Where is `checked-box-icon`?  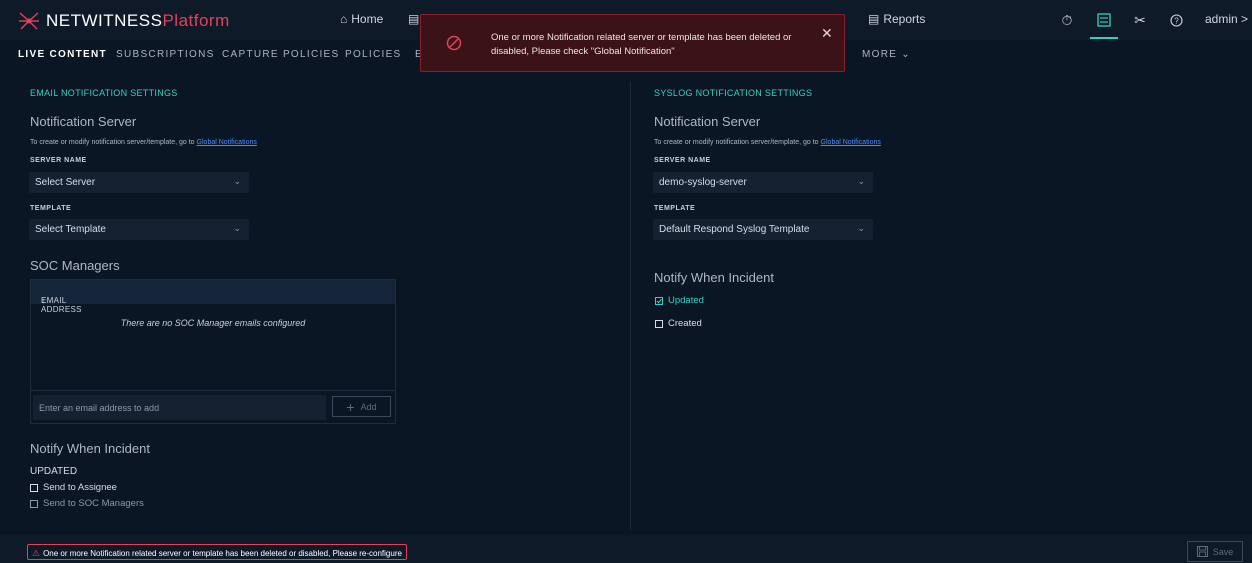
checked-box-icon is located at coordinates (659, 300).